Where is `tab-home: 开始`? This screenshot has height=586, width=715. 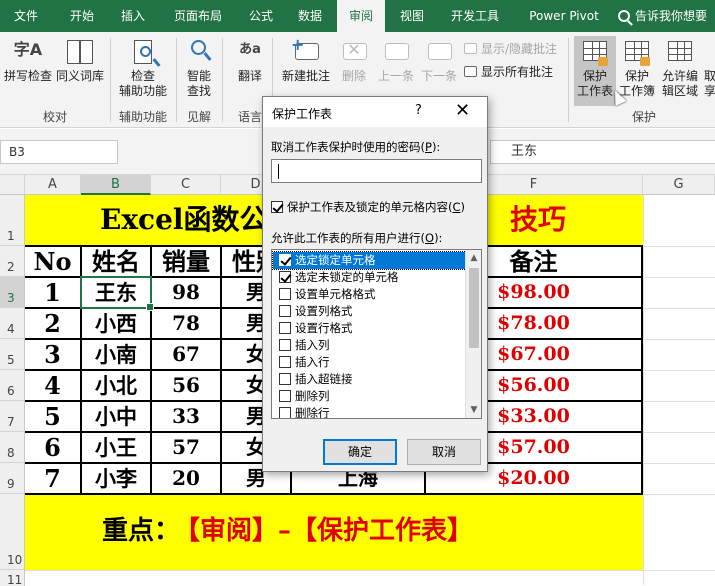
tab-home: 开始 is located at coordinates (82, 16).